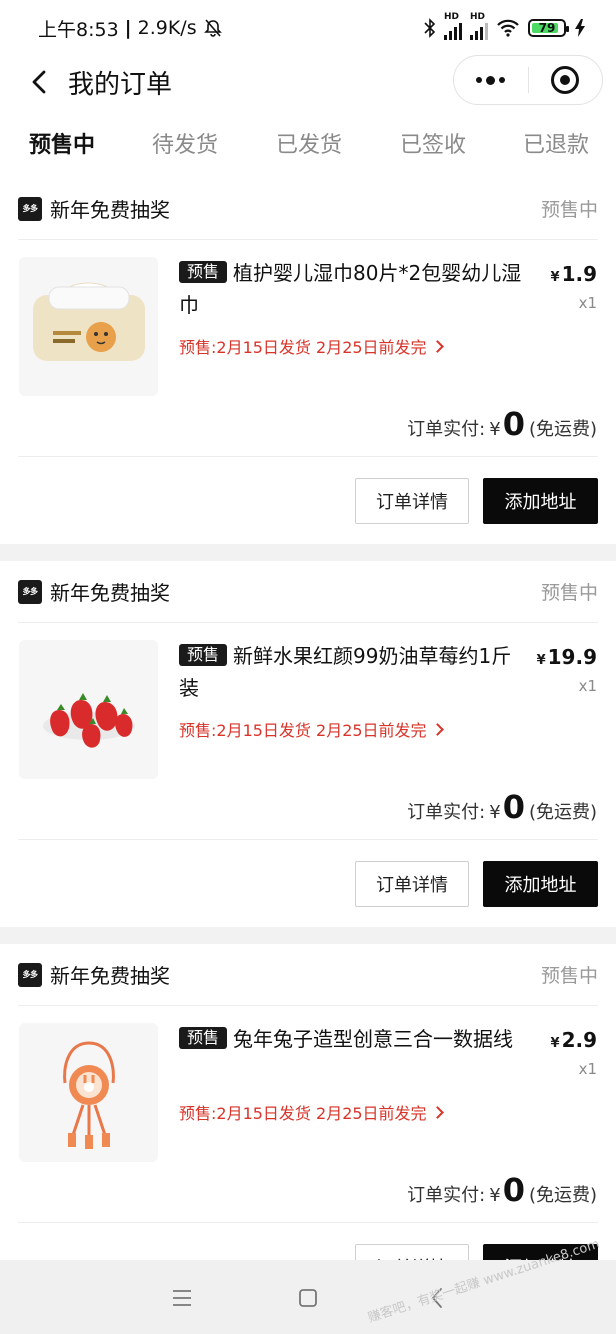 Image resolution: width=616 pixels, height=1334 pixels. Describe the element at coordinates (88, 326) in the screenshot. I see `product-image-wet-wipes` at that location.